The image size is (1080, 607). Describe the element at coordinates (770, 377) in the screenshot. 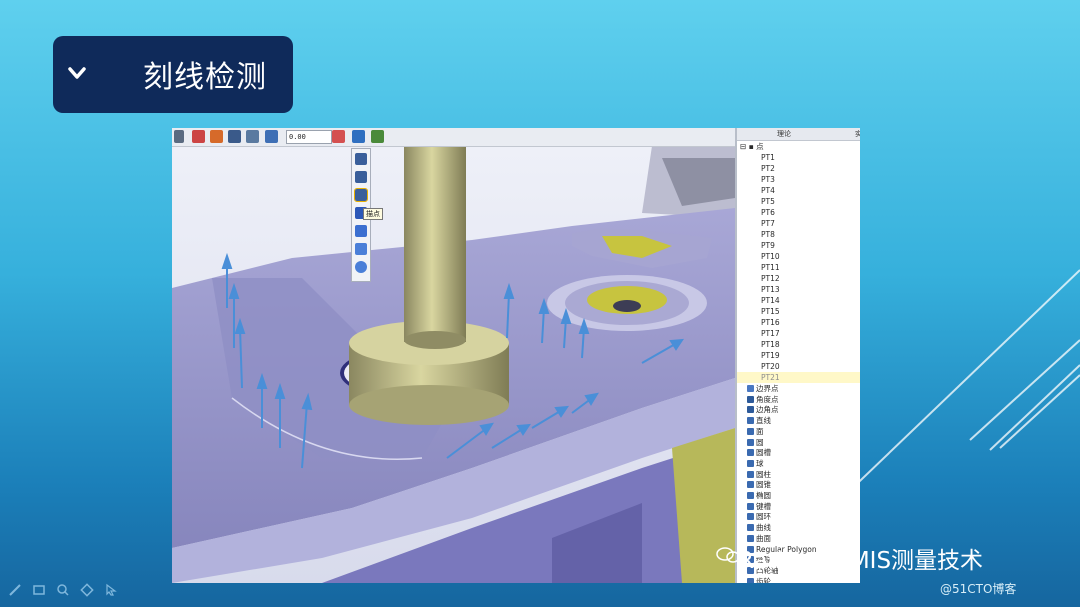

I see `tree-point-label: PT21` at that location.